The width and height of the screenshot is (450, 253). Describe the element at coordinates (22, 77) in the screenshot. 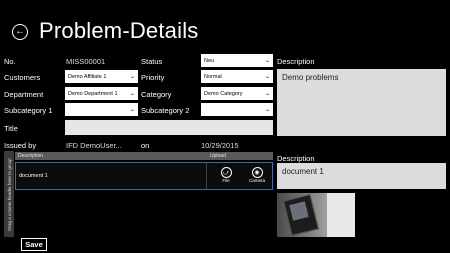

I see `customers-label: Customers` at that location.